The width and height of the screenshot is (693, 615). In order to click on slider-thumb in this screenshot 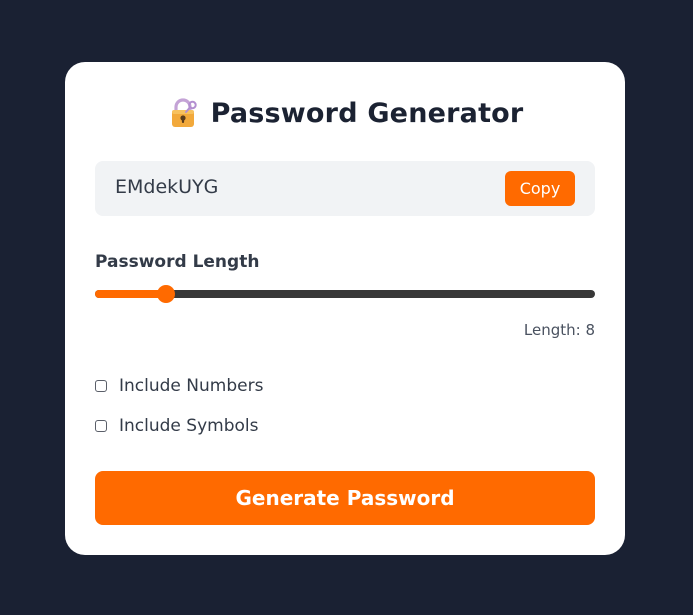, I will do `click(166, 294)`.